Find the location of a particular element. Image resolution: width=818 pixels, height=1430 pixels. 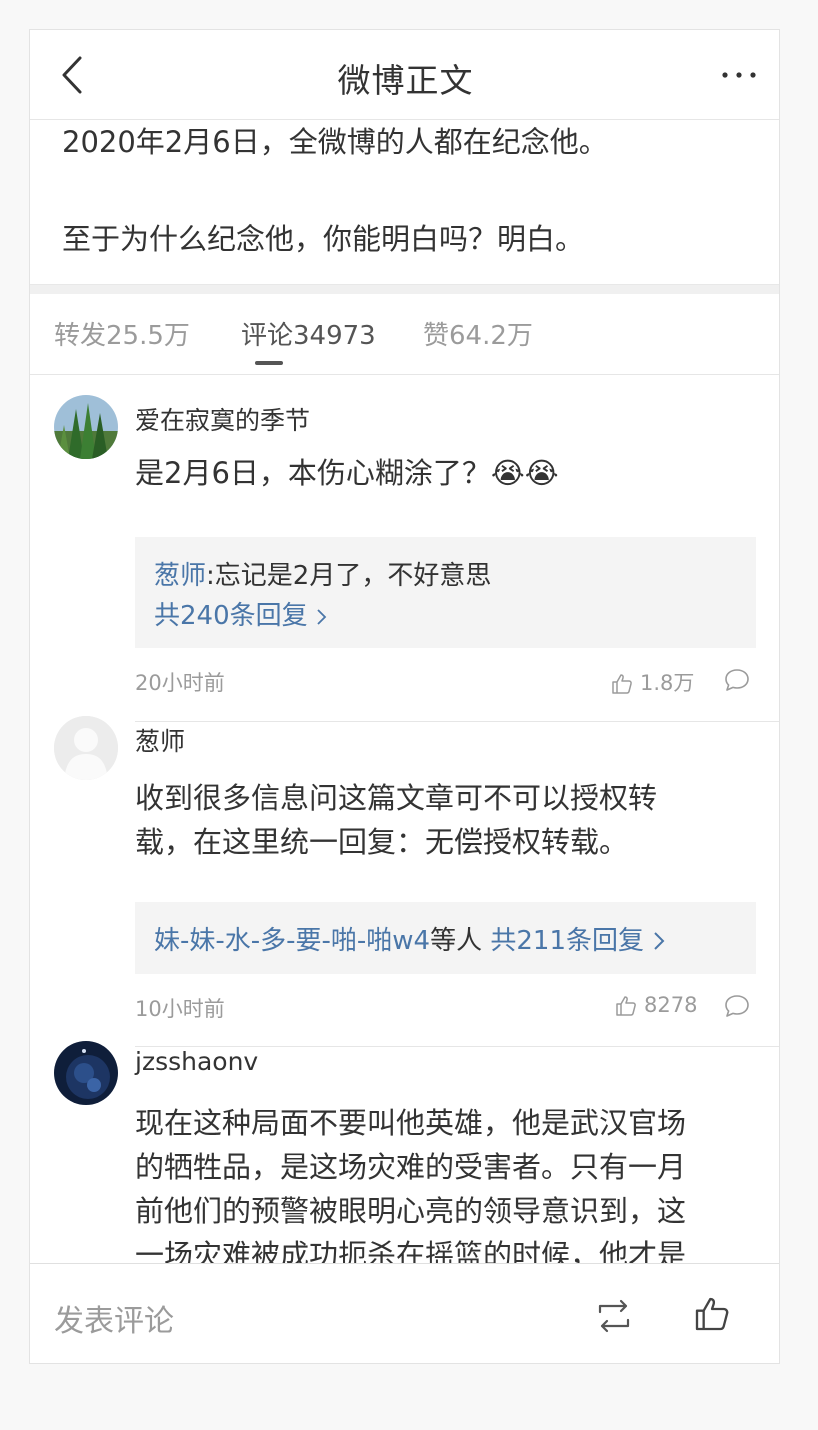

comment-text-line: 现在这种局面不要叫他英雄，他是武汉官场 is located at coordinates (411, 1123).